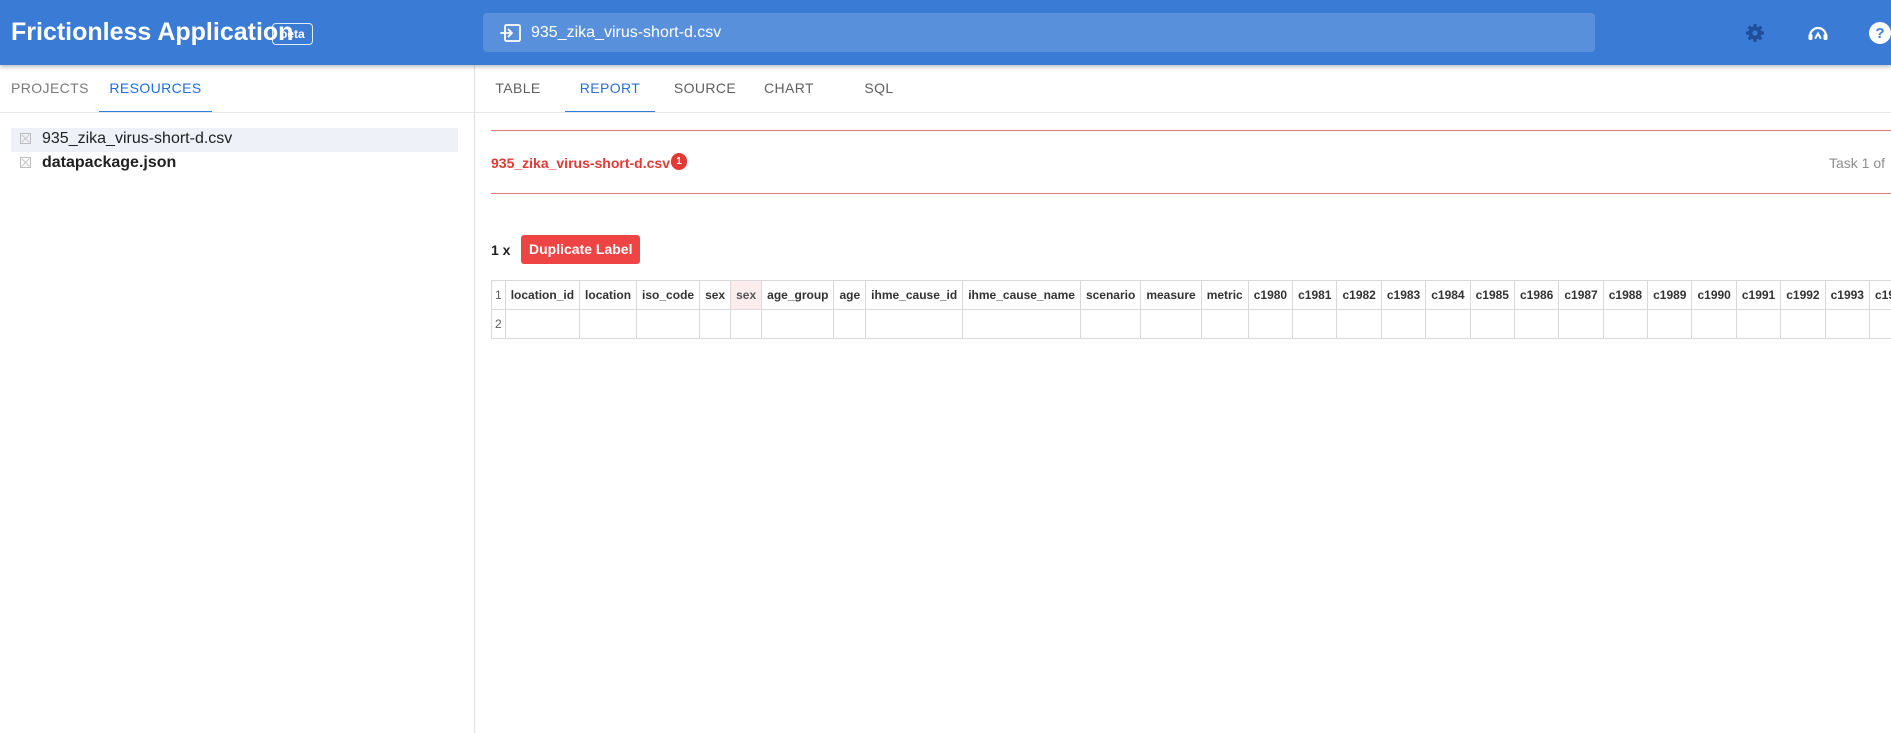 This screenshot has width=1891, height=733. I want to click on file-path-text: 935_zika_virus-short-d.csv, so click(626, 32).